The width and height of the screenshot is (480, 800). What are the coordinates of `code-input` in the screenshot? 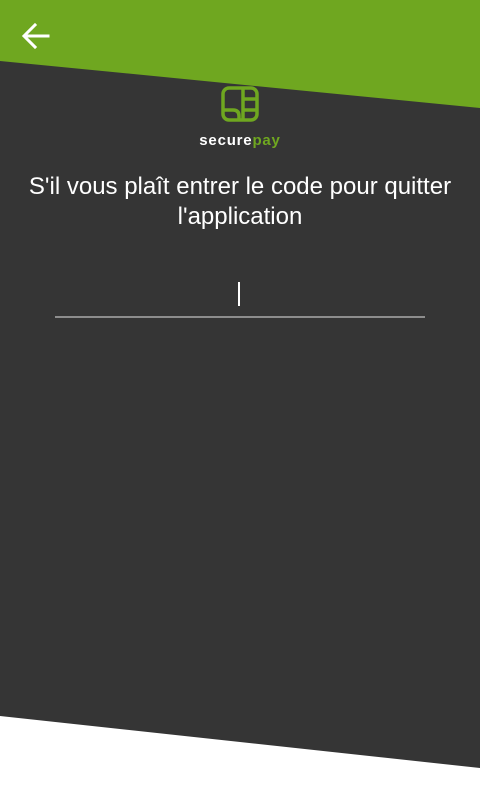 It's located at (242, 296).